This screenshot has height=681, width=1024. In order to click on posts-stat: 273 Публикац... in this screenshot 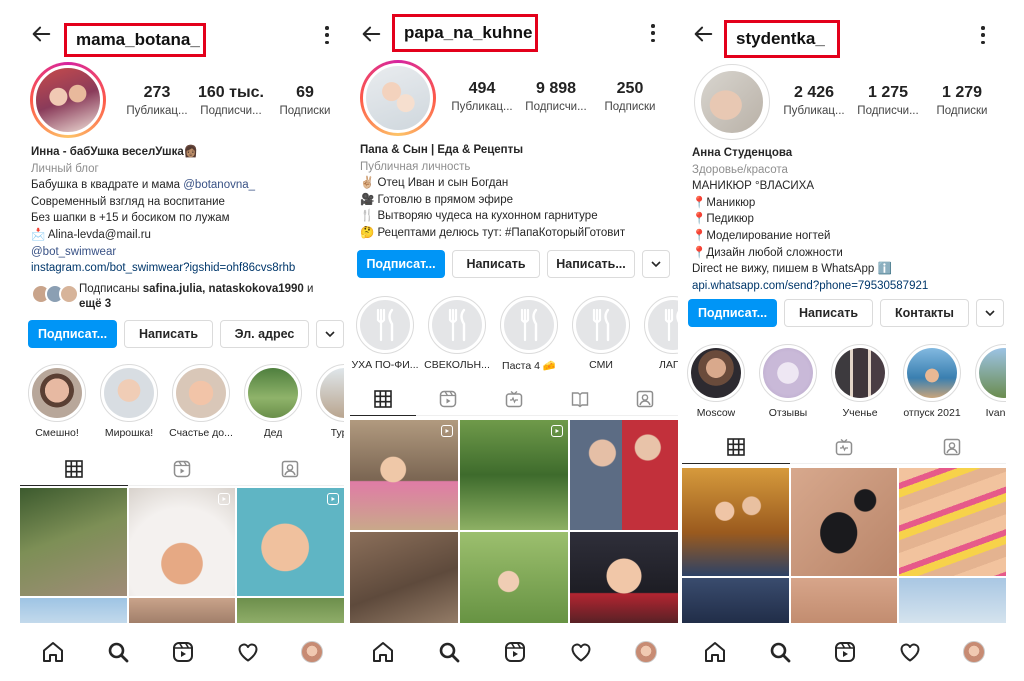, I will do `click(157, 100)`.